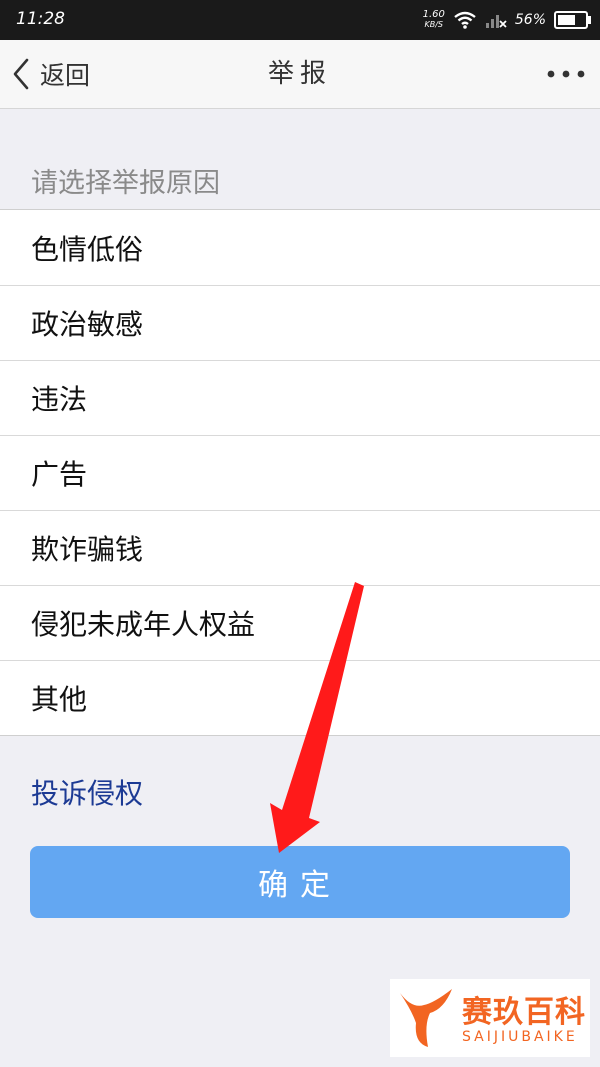 Image resolution: width=600 pixels, height=1067 pixels. I want to click on reason-item-minors-rights: 侵犯未成年人权益, so click(300, 622).